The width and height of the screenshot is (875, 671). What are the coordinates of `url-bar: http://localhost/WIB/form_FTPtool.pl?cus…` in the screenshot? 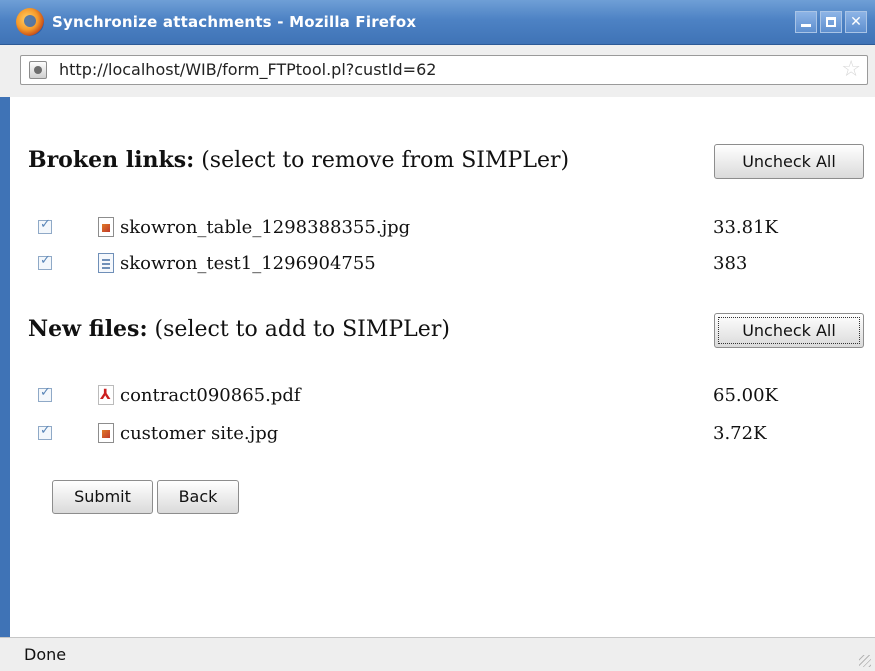 It's located at (444, 70).